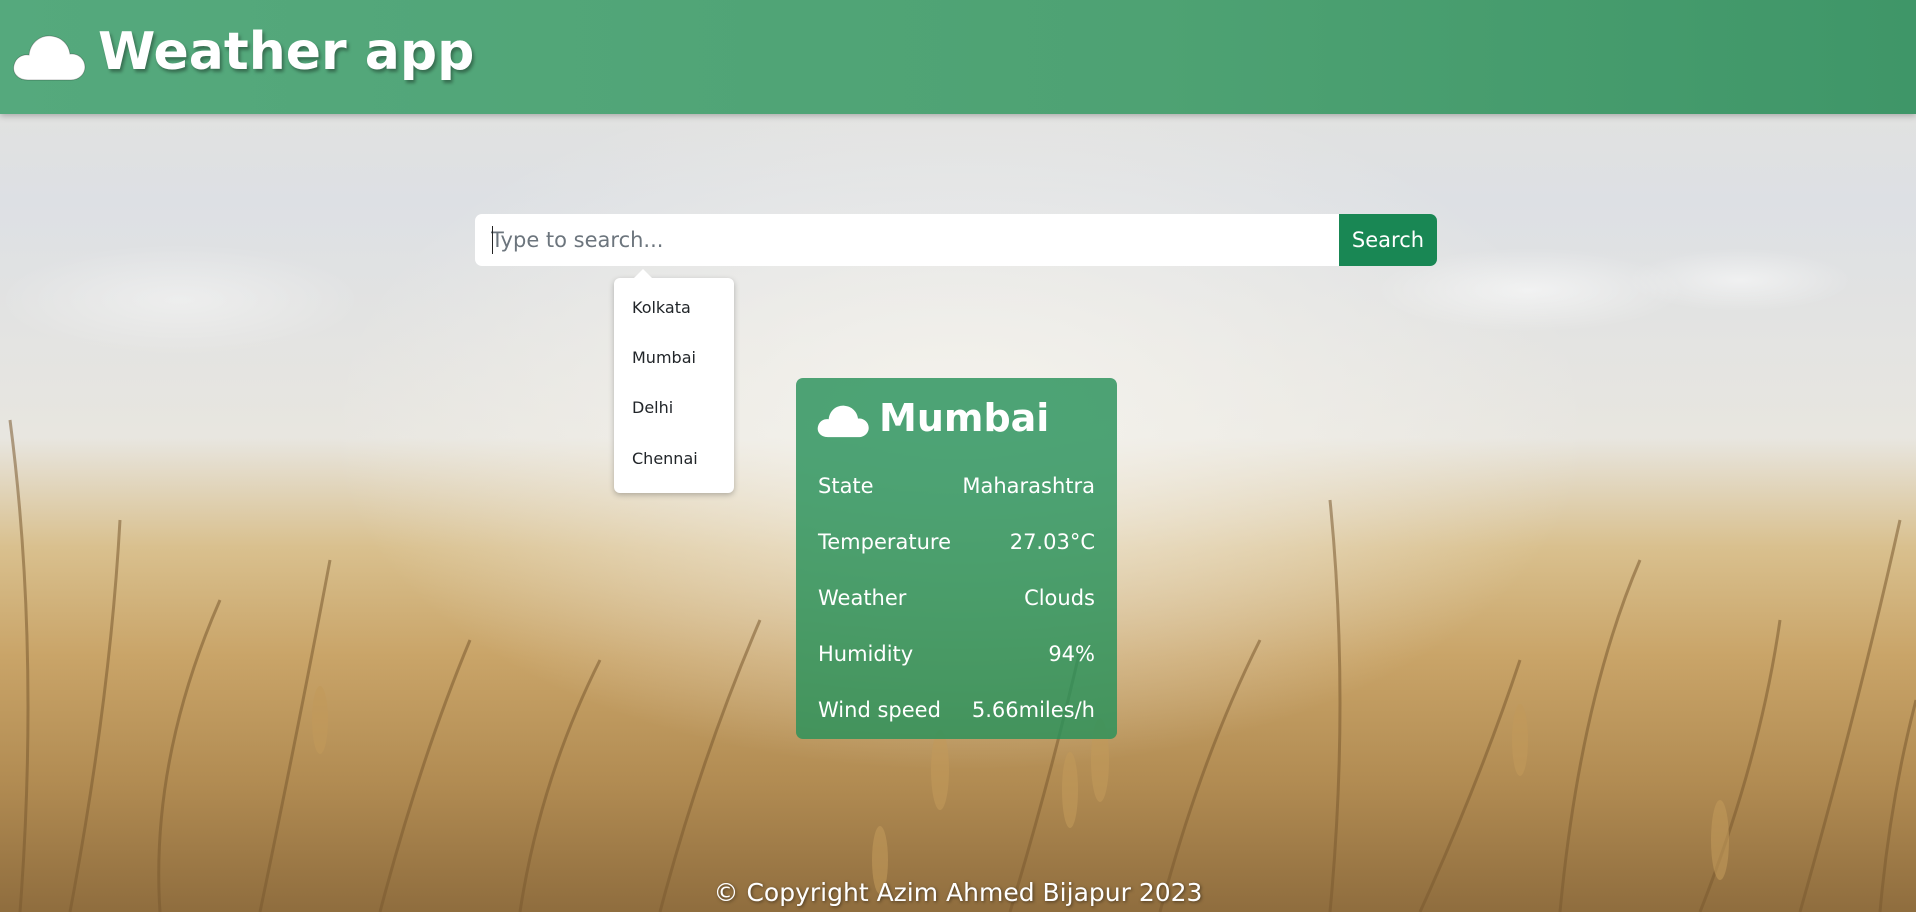 The width and height of the screenshot is (1916, 912). Describe the element at coordinates (956, 486) in the screenshot. I see `state-row: State Maharashtra` at that location.